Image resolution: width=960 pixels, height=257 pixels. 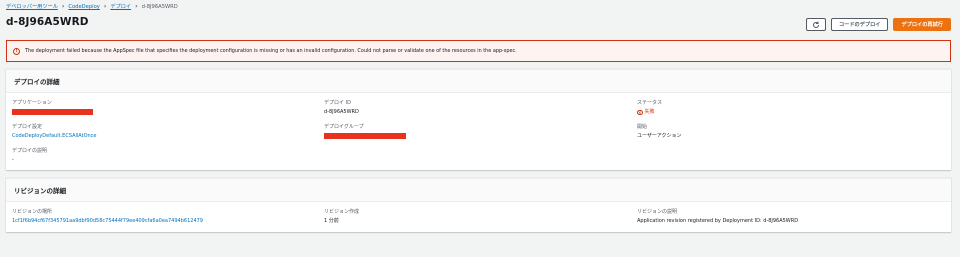 What do you see at coordinates (341, 108) in the screenshot?
I see `deployment-id-field: デプロイ ID d-8J96A5WRD` at bounding box center [341, 108].